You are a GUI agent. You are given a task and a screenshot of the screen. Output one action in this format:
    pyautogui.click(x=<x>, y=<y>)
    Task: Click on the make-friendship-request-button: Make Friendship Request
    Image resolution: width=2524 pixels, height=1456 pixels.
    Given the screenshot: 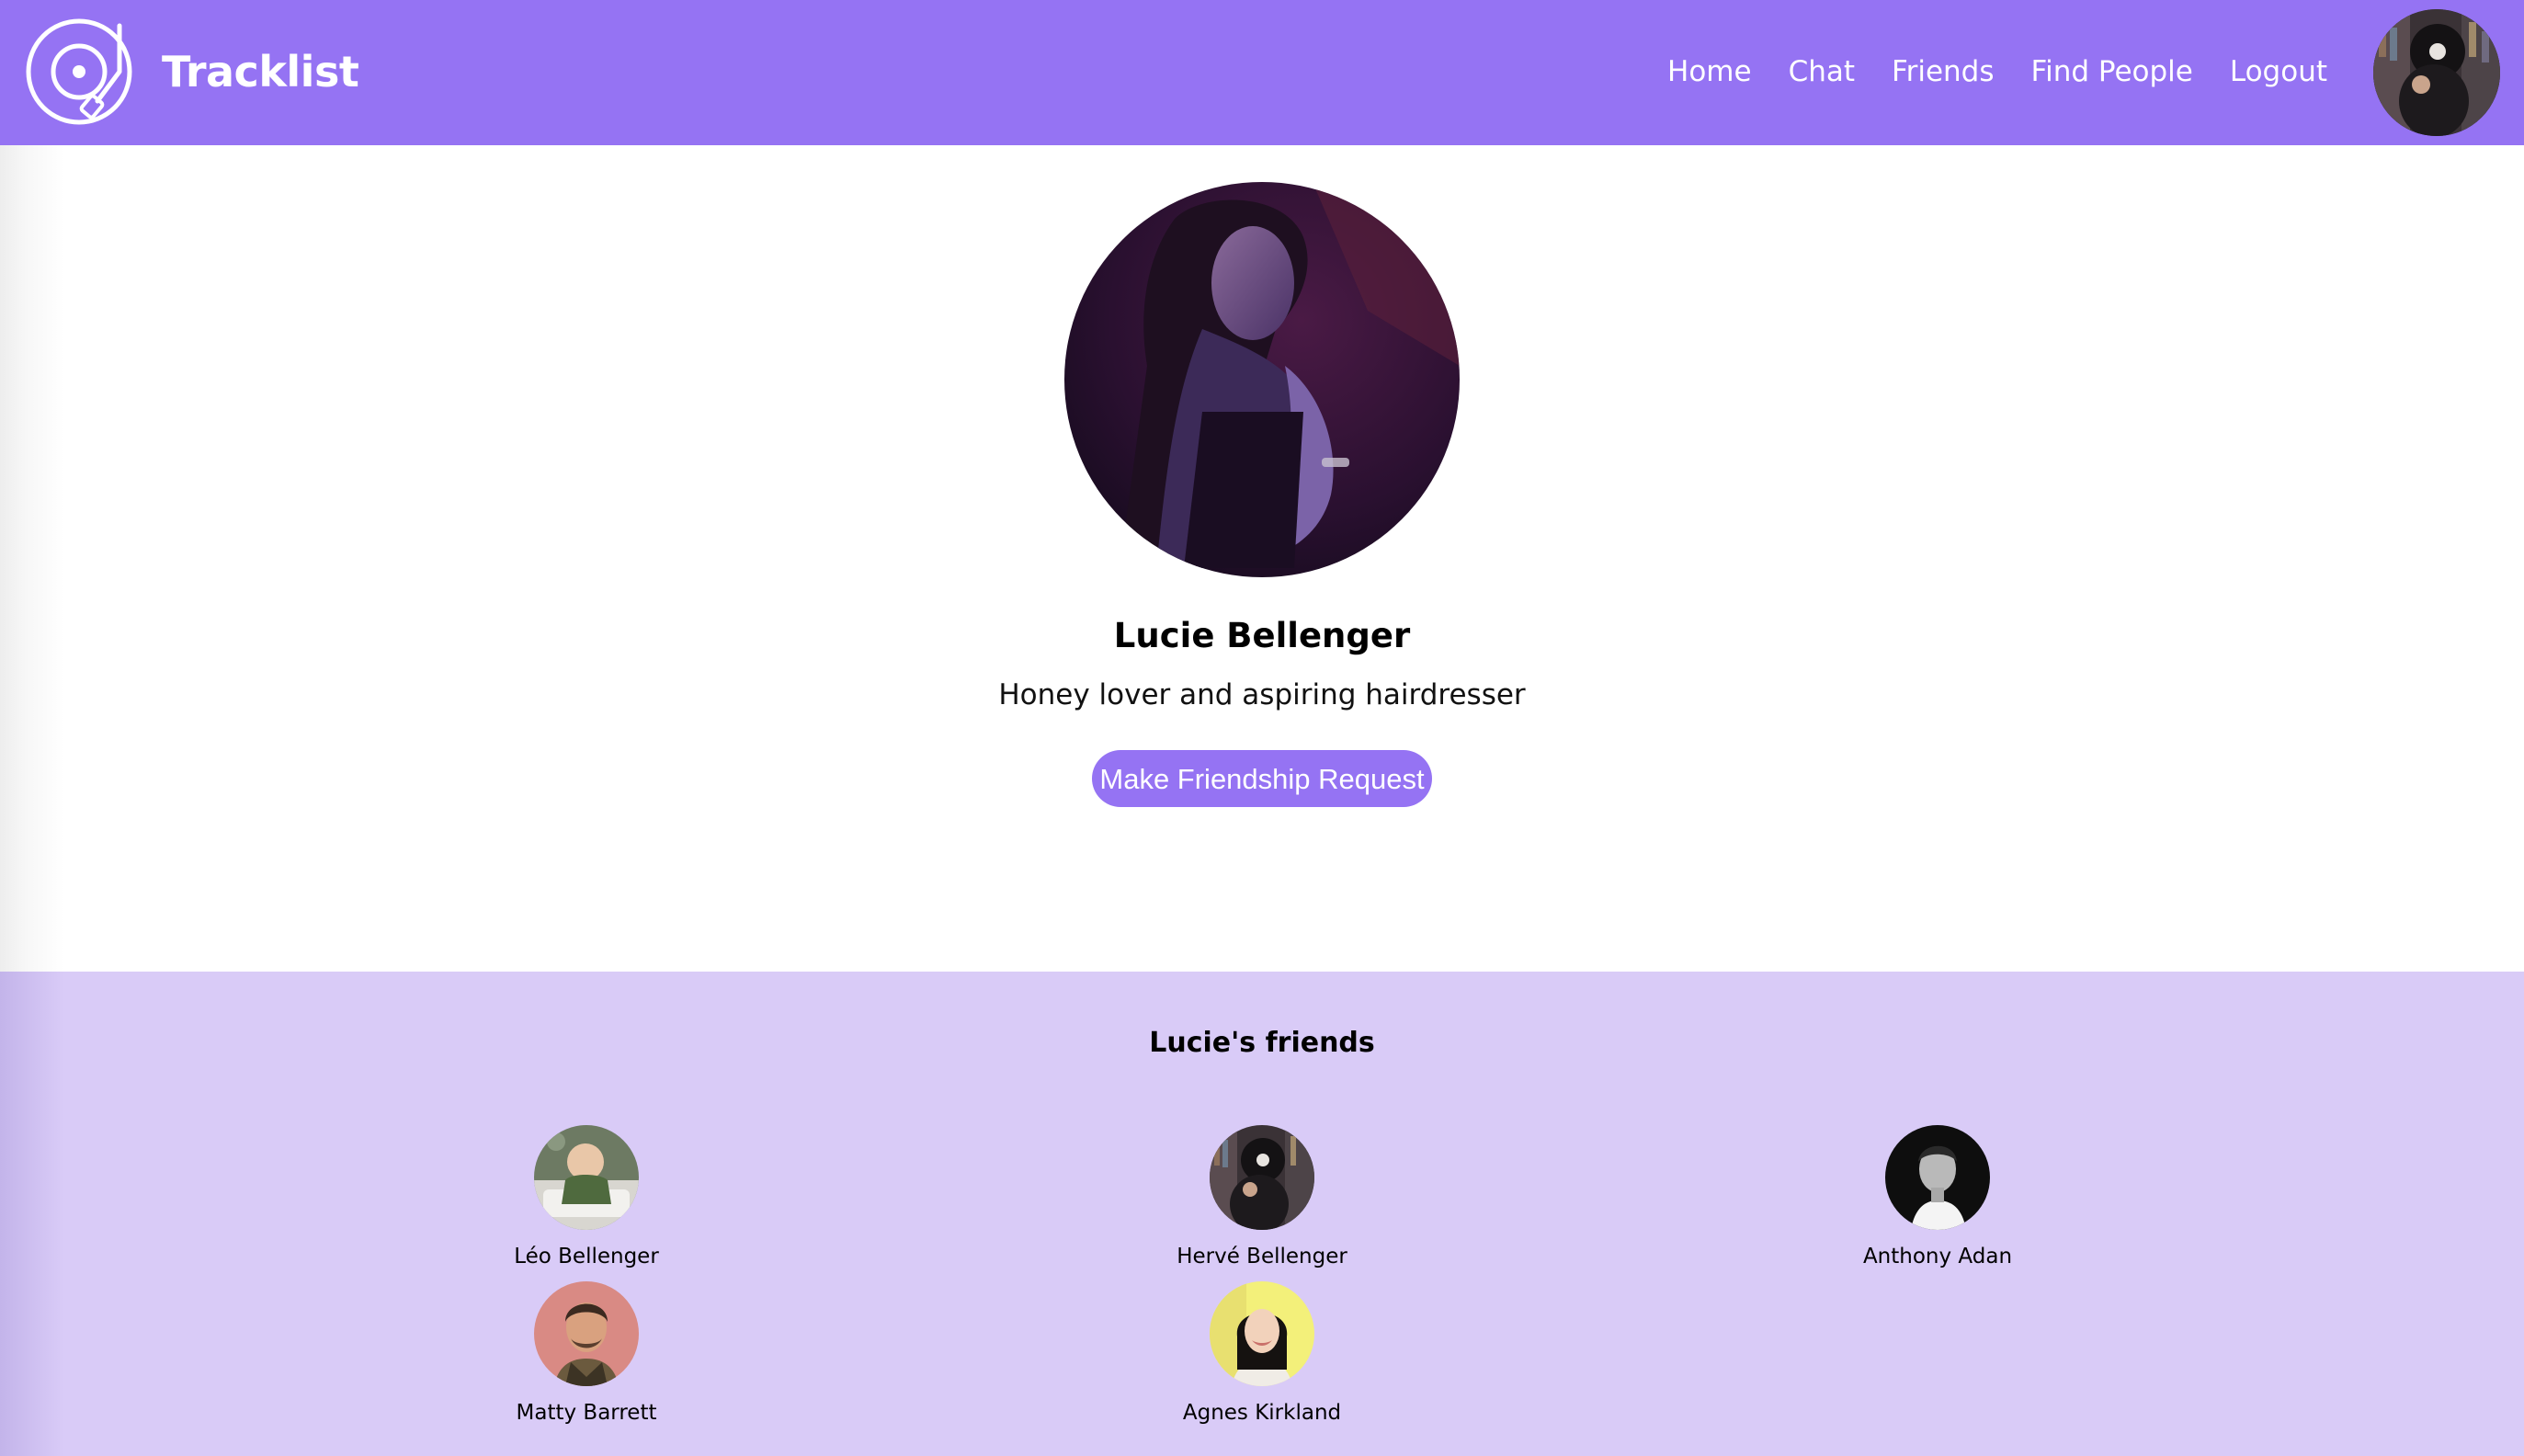 What is the action you would take?
    pyautogui.click(x=1262, y=778)
    